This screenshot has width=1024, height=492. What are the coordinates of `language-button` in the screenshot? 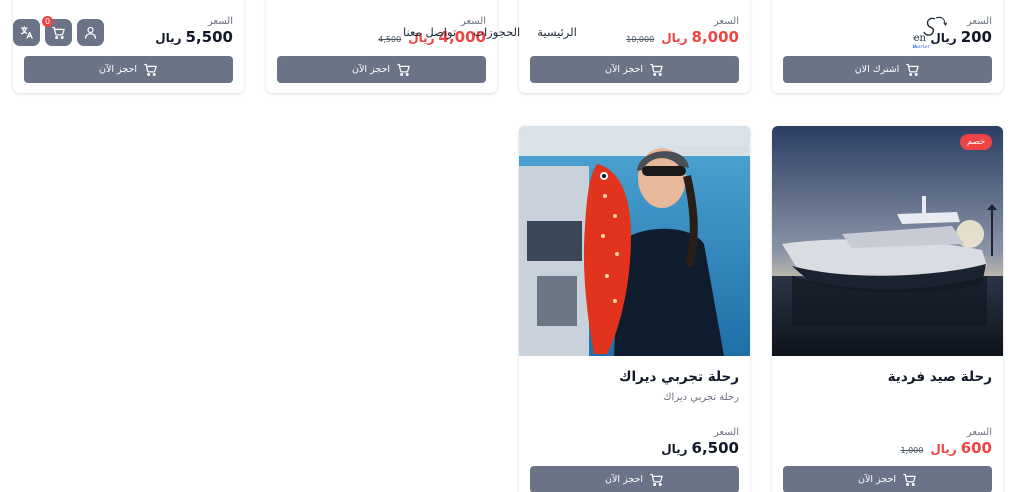 It's located at (26, 32).